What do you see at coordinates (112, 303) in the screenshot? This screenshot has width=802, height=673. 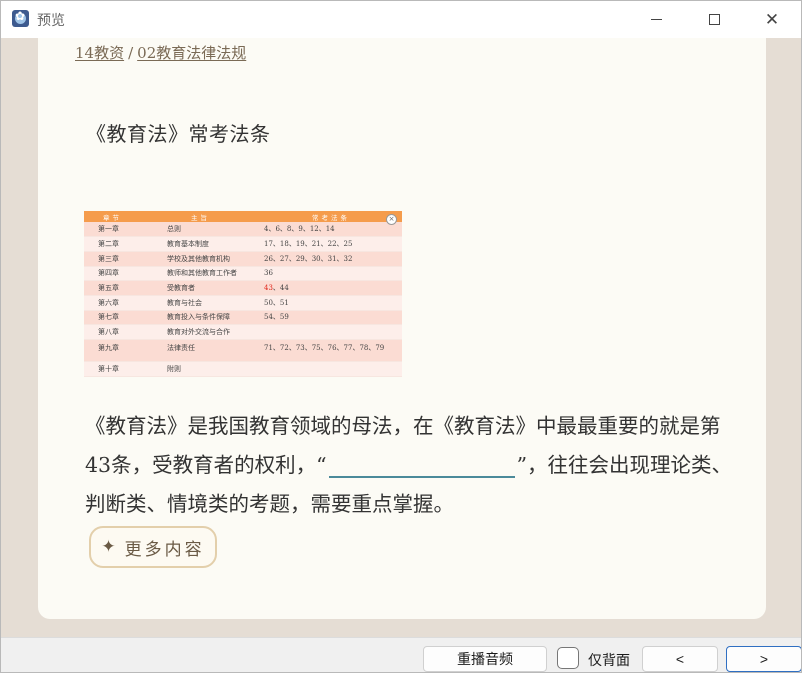 I see `table-cell-chapter: 第六章` at bounding box center [112, 303].